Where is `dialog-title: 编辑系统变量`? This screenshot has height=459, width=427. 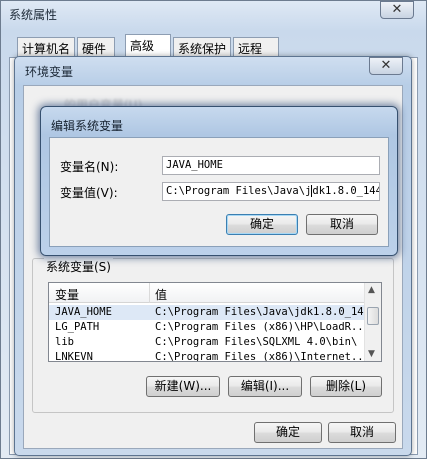 dialog-title: 编辑系统变量 is located at coordinates (87, 126).